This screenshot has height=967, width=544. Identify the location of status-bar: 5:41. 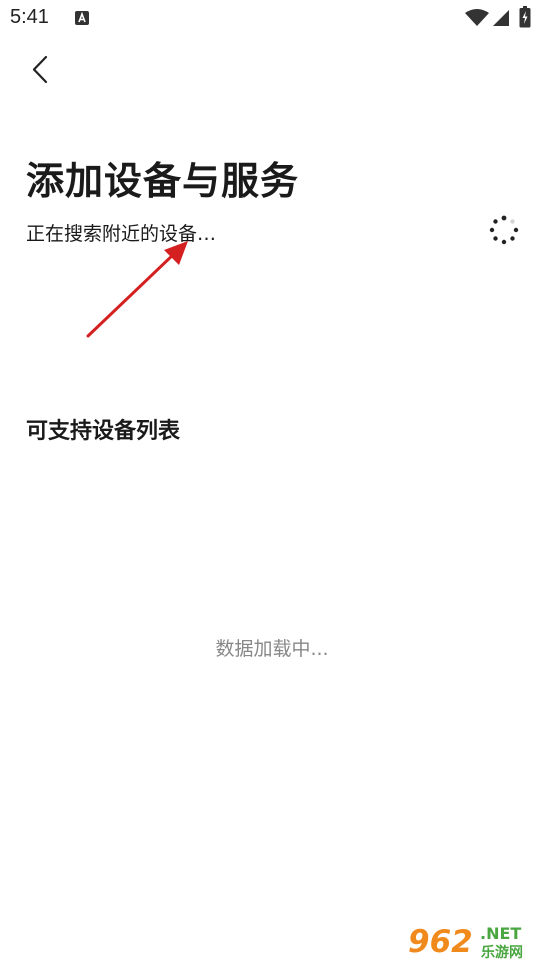
(272, 18).